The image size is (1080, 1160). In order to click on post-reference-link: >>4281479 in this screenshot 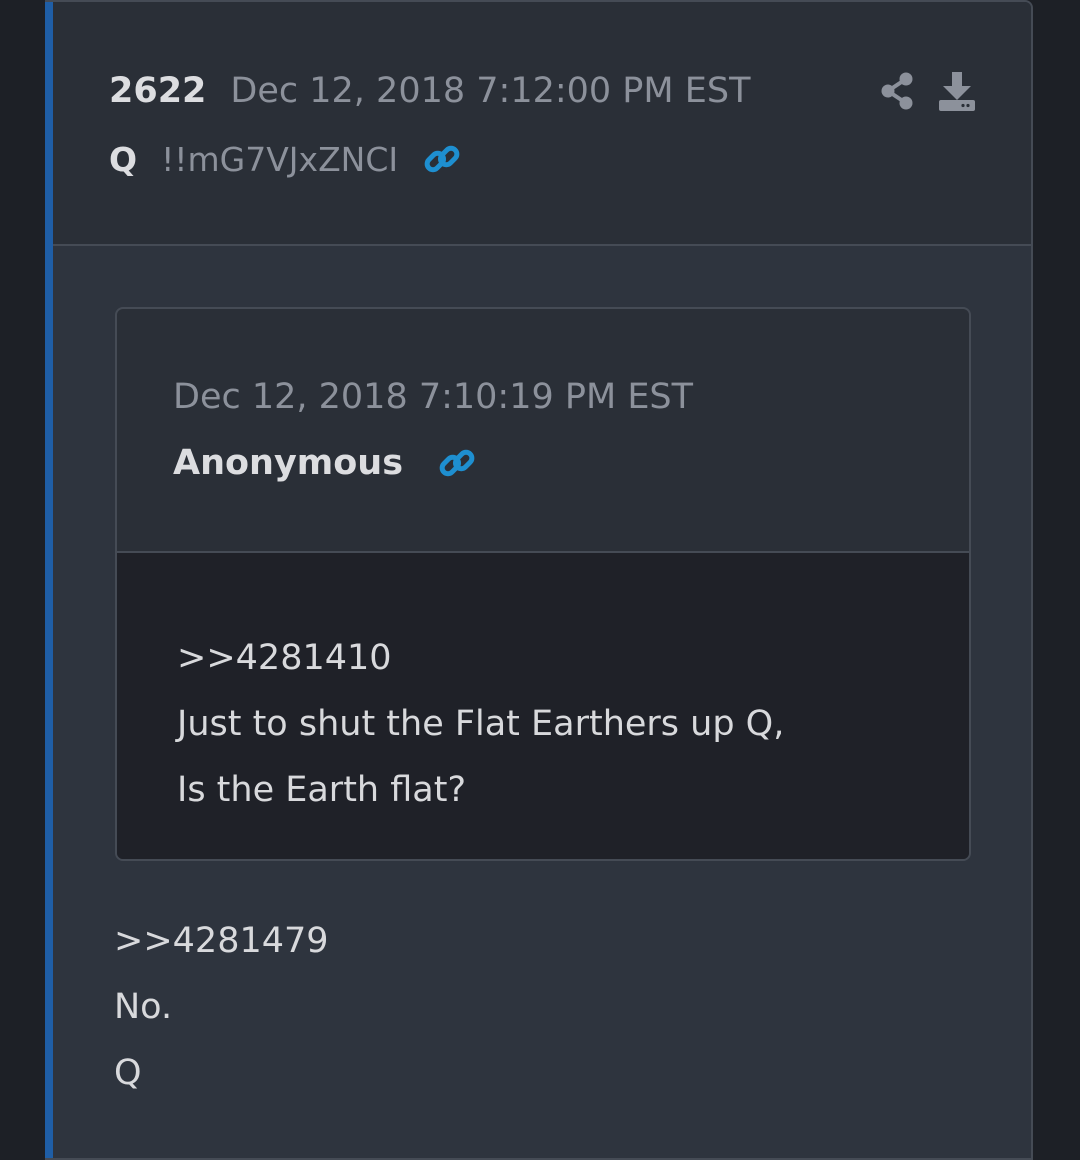, I will do `click(221, 941)`.